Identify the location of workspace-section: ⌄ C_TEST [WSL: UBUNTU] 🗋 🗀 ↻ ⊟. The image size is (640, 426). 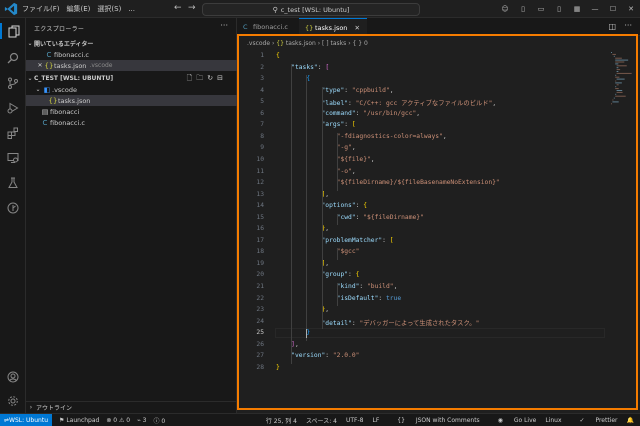
(131, 78).